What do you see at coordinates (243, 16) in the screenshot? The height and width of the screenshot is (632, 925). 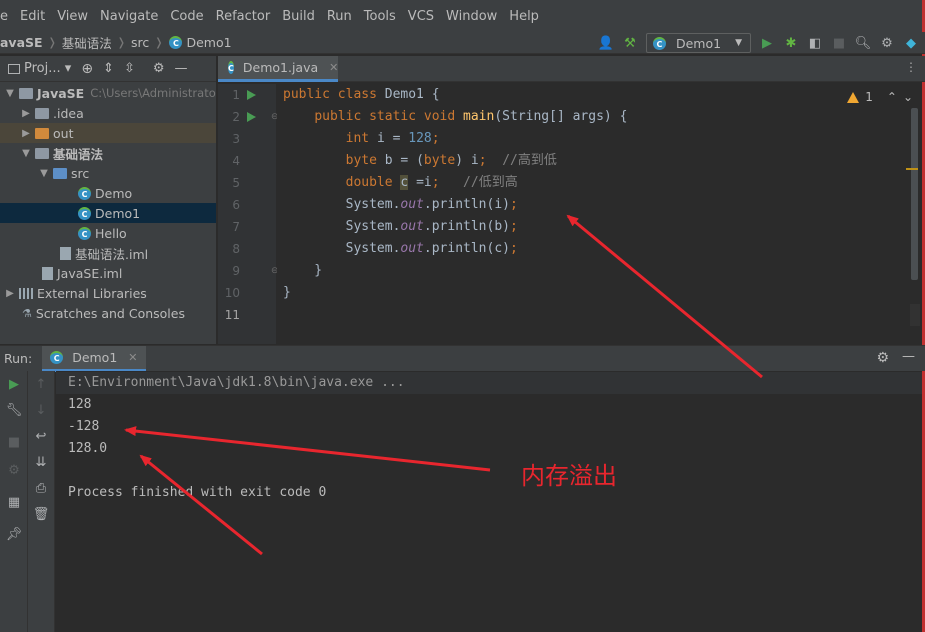 I see `menu-refactor: Refactor` at bounding box center [243, 16].